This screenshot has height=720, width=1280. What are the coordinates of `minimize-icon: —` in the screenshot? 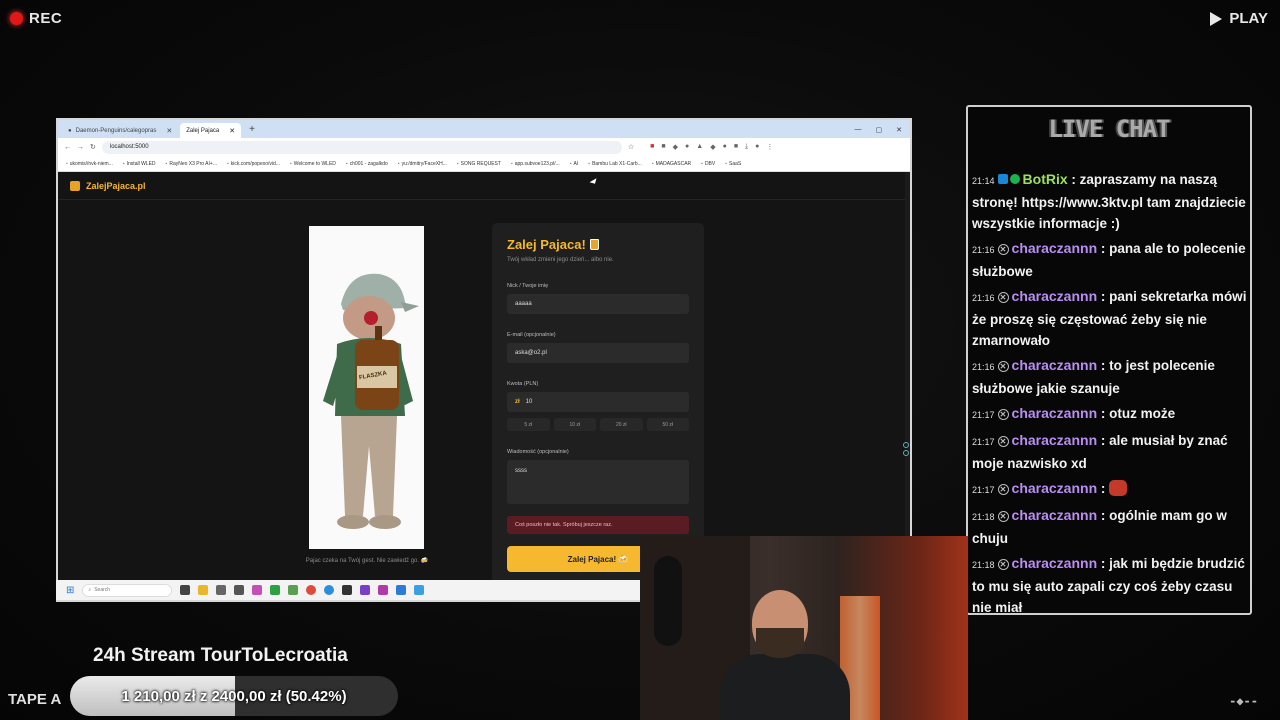 It's located at (858, 130).